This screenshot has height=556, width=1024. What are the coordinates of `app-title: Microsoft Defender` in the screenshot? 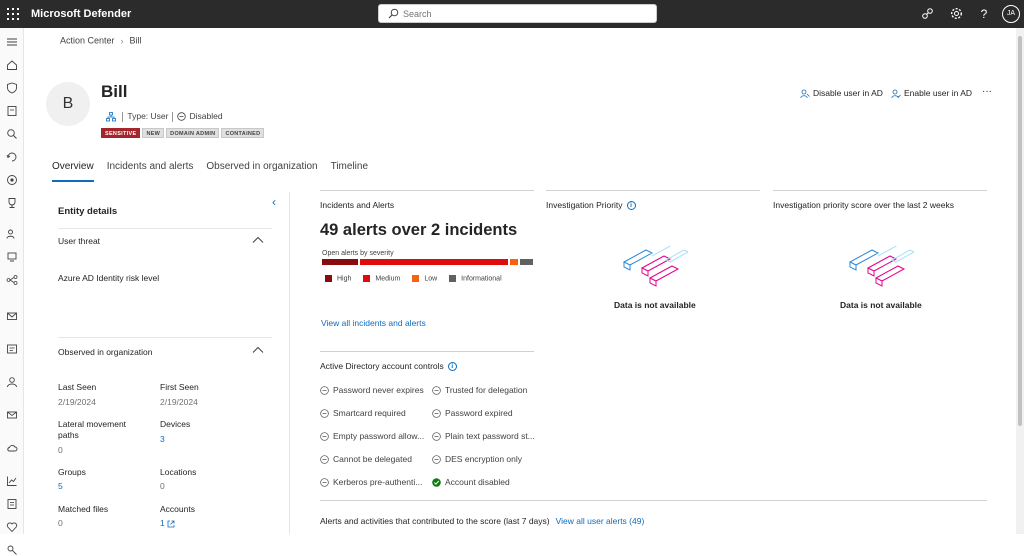 It's located at (81, 14).